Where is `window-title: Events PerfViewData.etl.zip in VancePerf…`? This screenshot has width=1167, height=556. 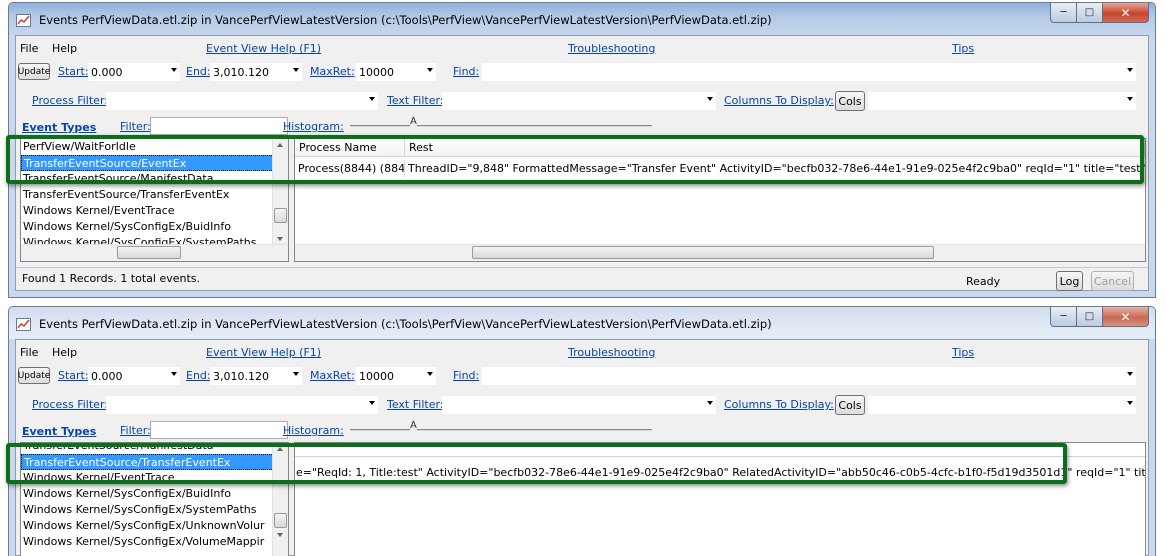 window-title: Events PerfViewData.etl.zip in VancePerf… is located at coordinates (405, 20).